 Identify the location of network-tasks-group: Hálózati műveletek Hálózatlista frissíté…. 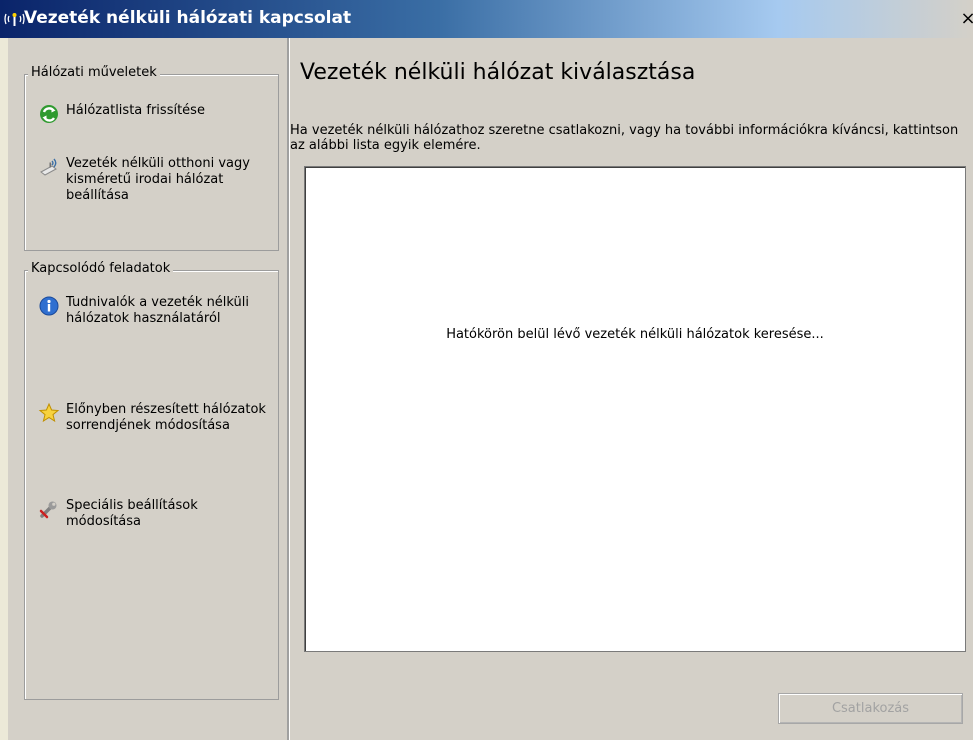
(151, 158).